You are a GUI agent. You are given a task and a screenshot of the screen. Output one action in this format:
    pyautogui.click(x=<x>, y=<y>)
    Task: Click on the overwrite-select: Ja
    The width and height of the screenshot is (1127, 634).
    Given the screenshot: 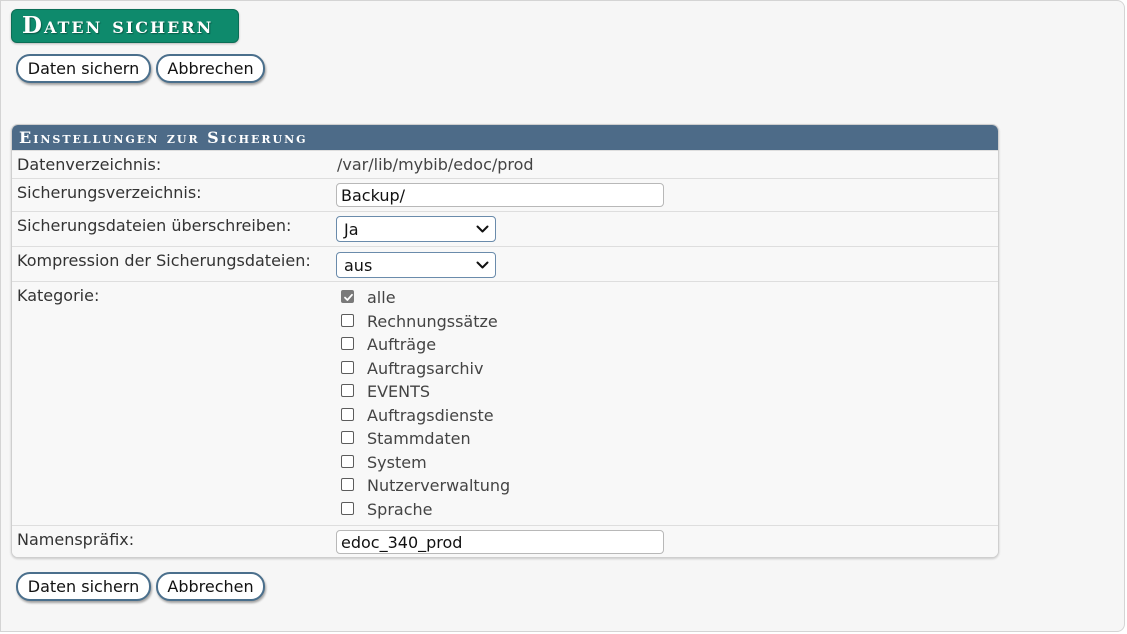 What is the action you would take?
    pyautogui.click(x=416, y=229)
    